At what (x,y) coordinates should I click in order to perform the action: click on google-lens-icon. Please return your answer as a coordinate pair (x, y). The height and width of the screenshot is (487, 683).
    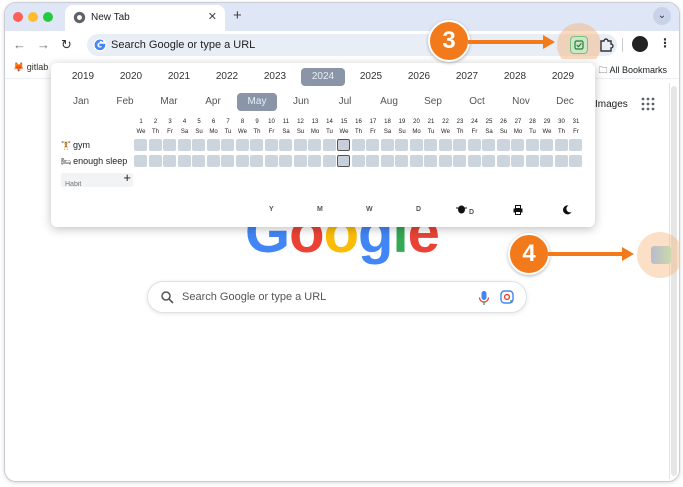
    Looking at the image, I should click on (507, 297).